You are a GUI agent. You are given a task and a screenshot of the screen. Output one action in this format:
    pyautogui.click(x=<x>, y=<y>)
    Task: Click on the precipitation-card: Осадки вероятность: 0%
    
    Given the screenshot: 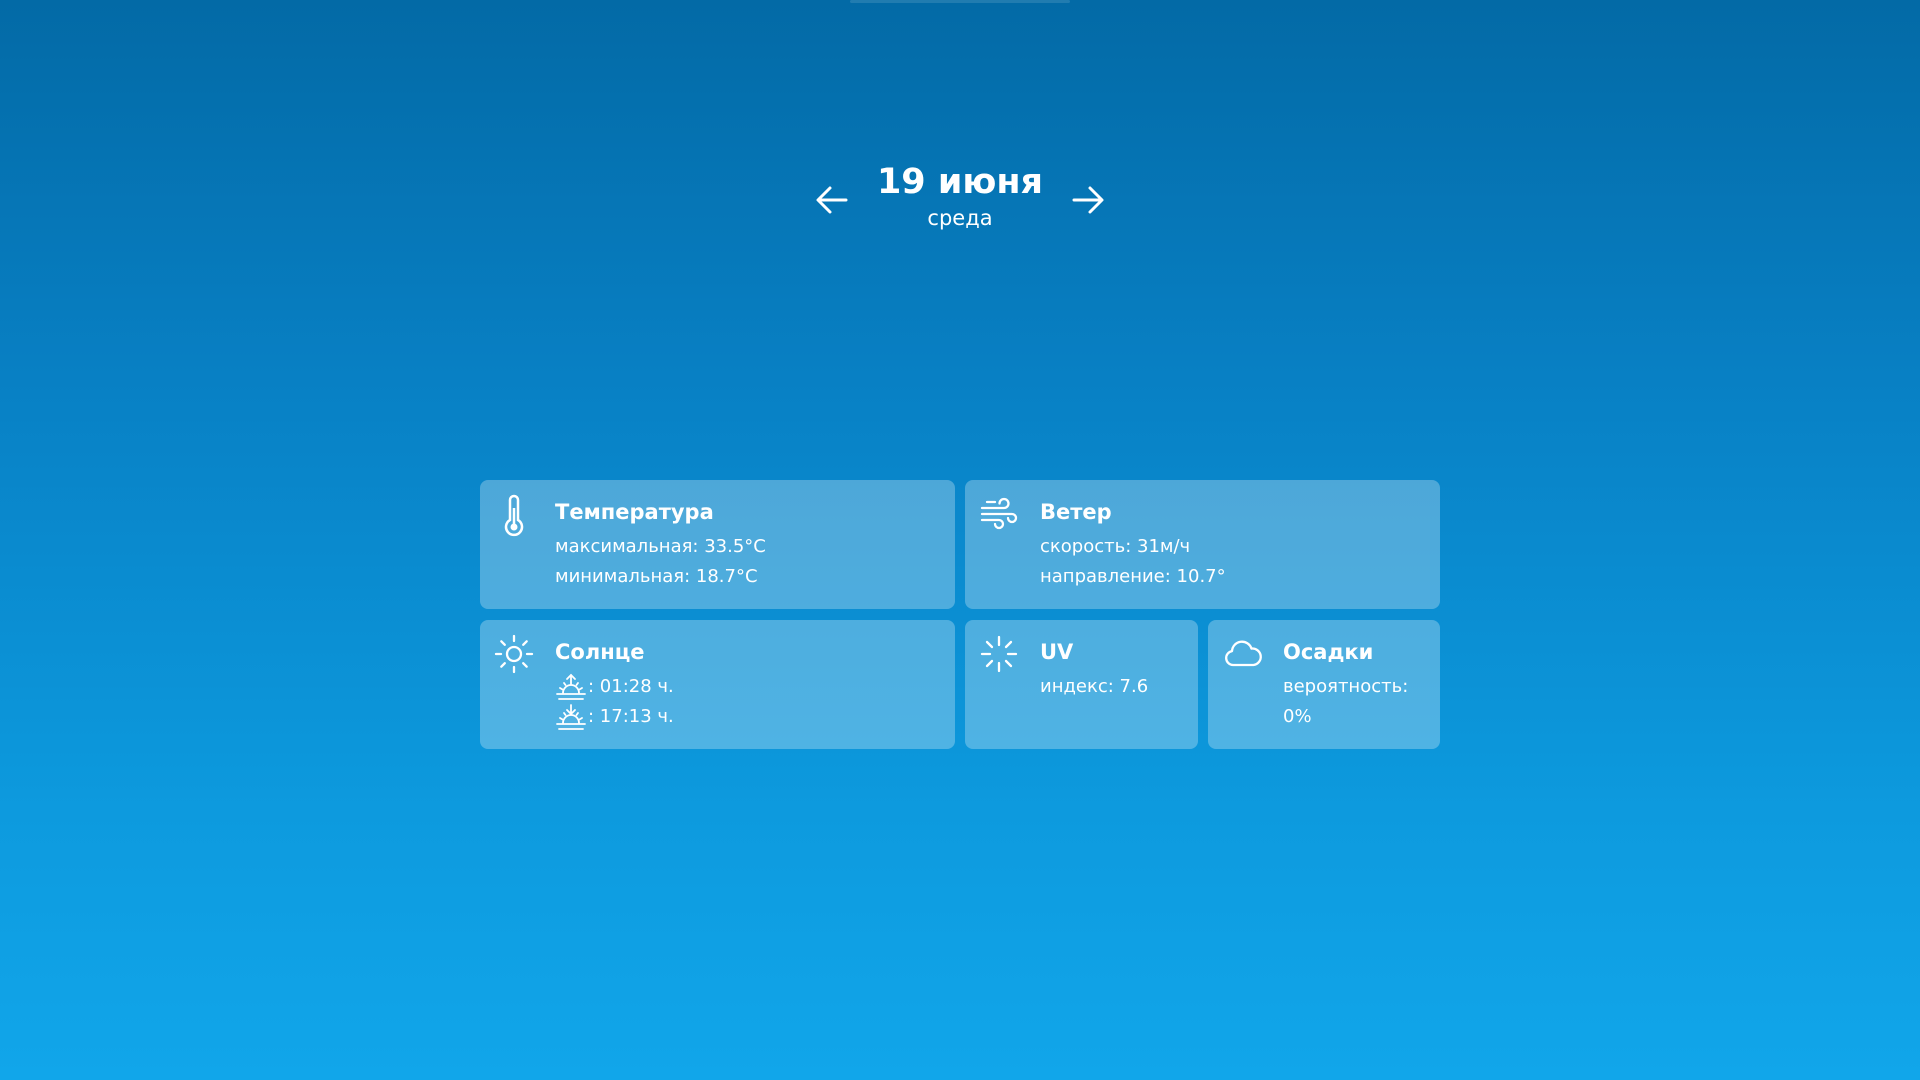 What is the action you would take?
    pyautogui.click(x=1324, y=684)
    